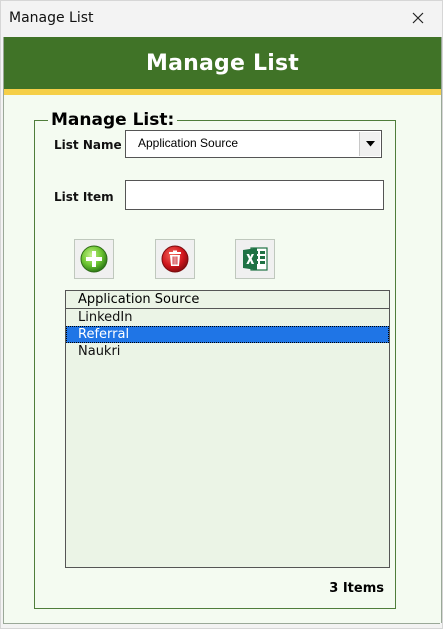 Image resolution: width=443 pixels, height=629 pixels. I want to click on list-name-value: Application Source, so click(188, 143).